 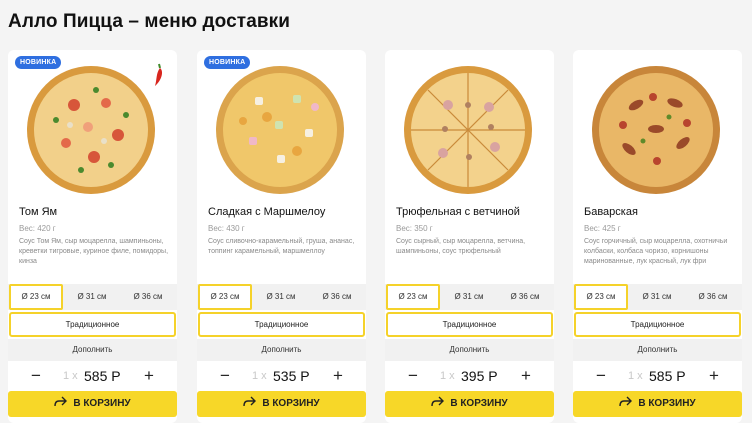 I want to click on product-name: Трюфельная с ветчиной, so click(x=458, y=212).